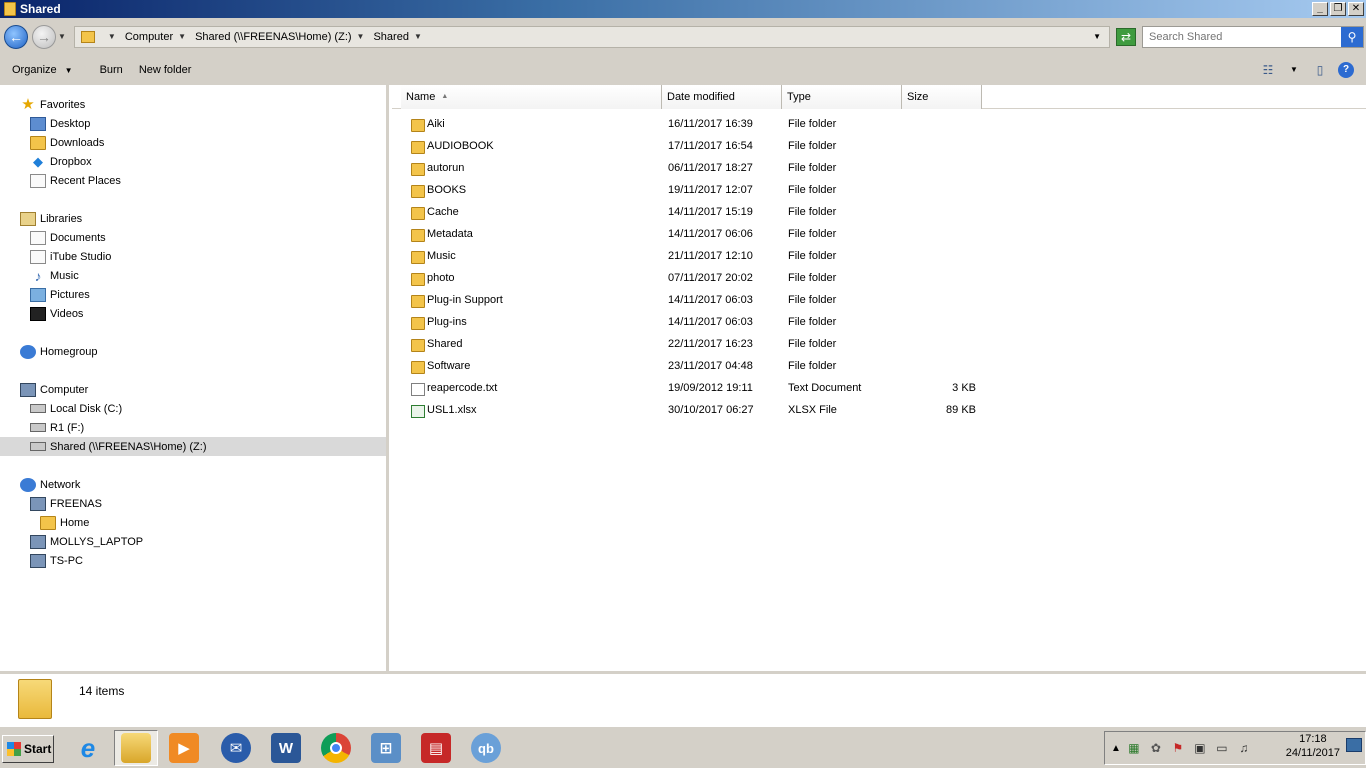 The width and height of the screenshot is (1366, 768). What do you see at coordinates (1338, 9) in the screenshot?
I see `maximize-button: ❐` at bounding box center [1338, 9].